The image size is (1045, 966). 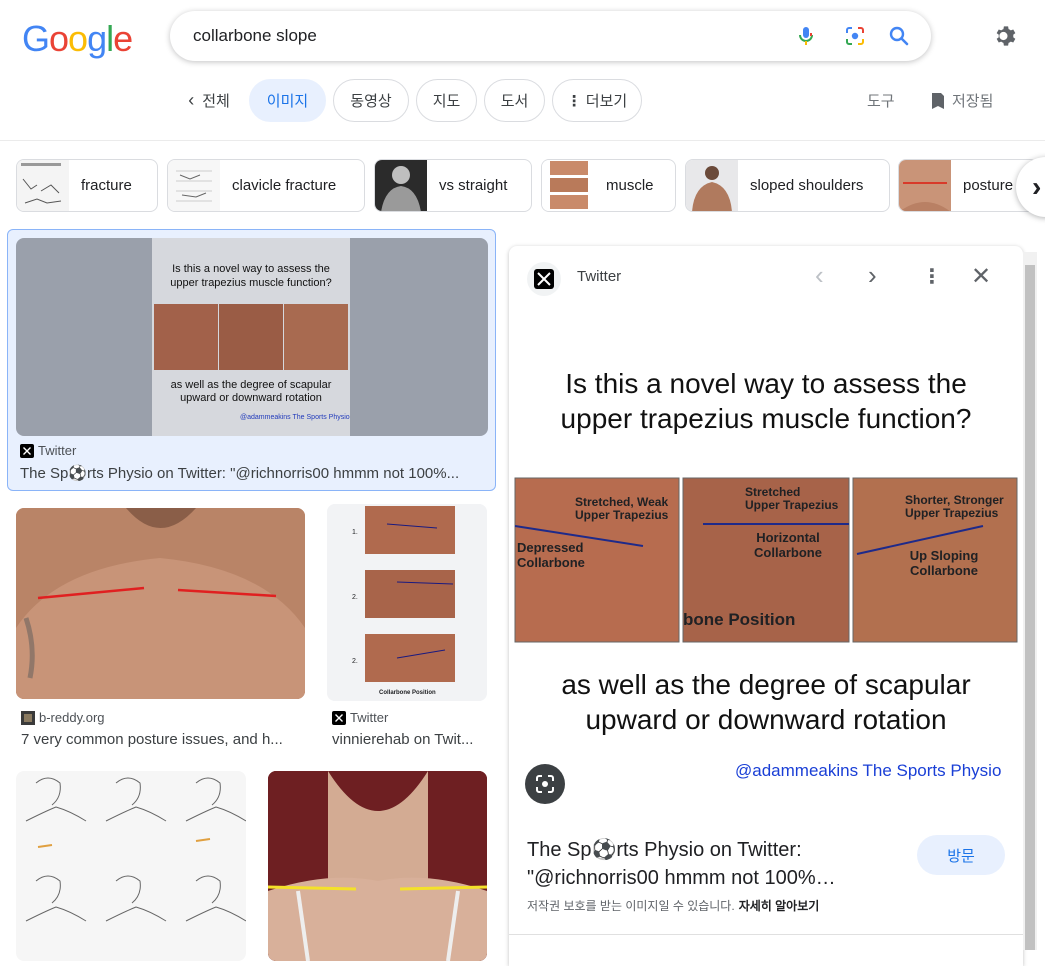 What do you see at coordinates (551, 555) in the screenshot?
I see `photo-label-1: Depressed Collarbone` at bounding box center [551, 555].